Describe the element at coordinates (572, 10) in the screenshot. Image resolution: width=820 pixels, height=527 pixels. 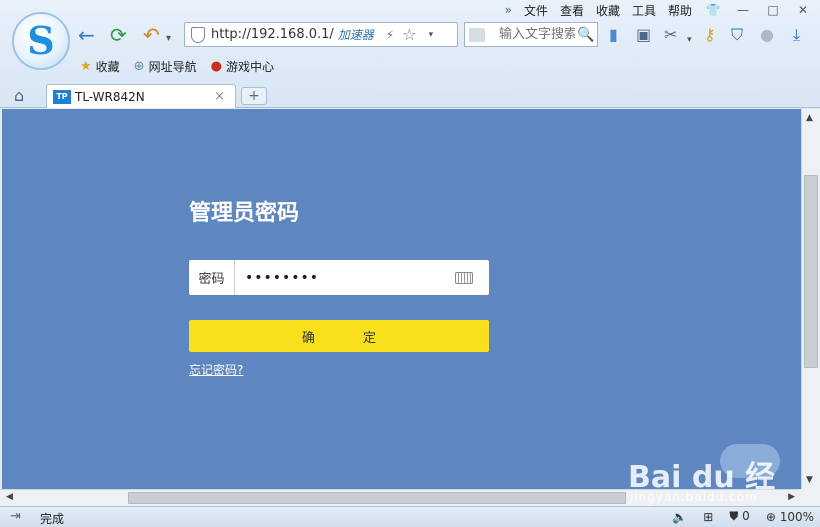
I see `menu-view: 查看` at that location.